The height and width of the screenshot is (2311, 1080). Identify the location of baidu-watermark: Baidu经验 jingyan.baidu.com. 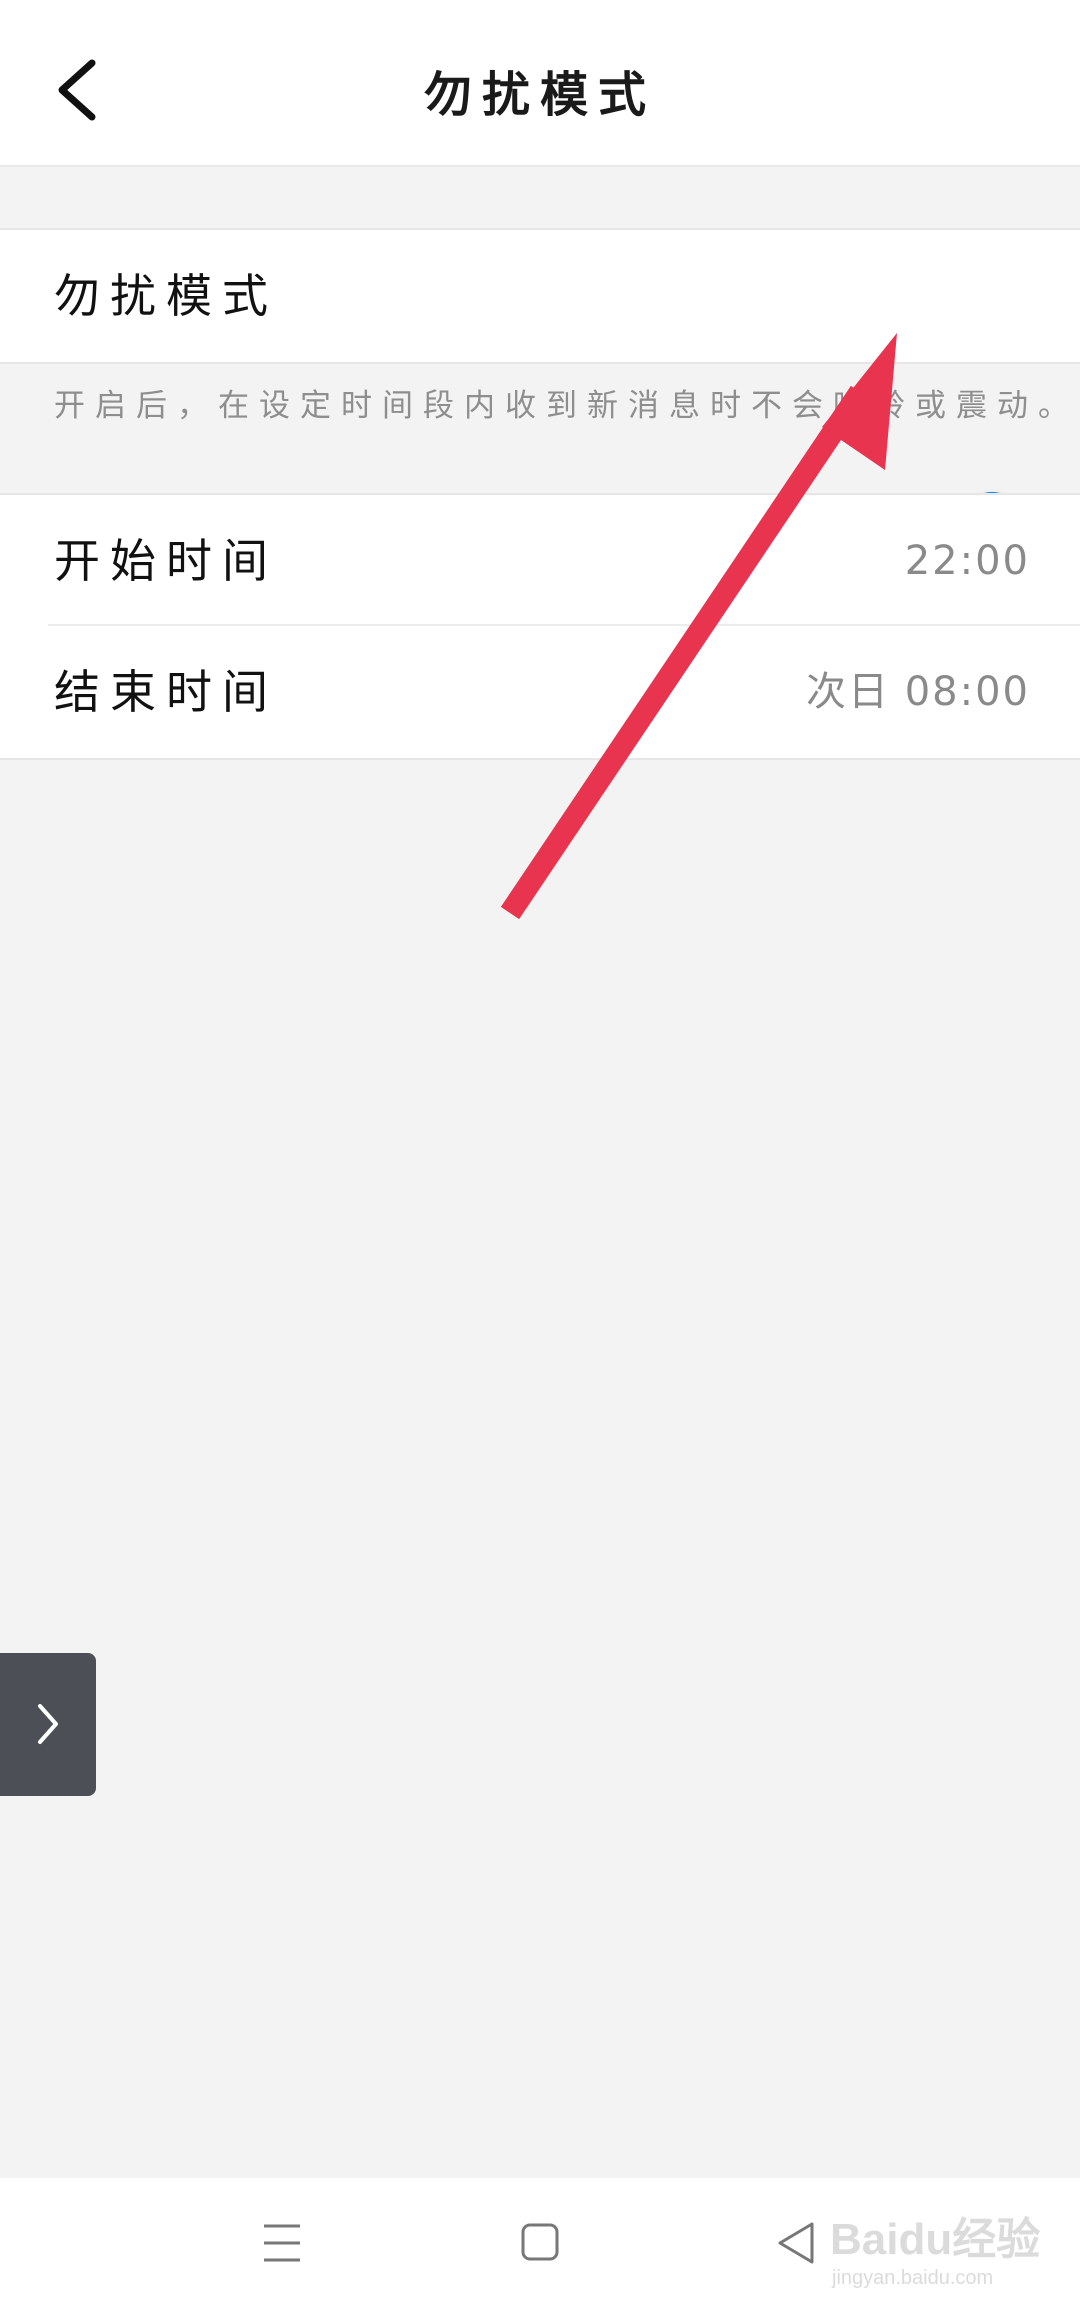
(940, 2245).